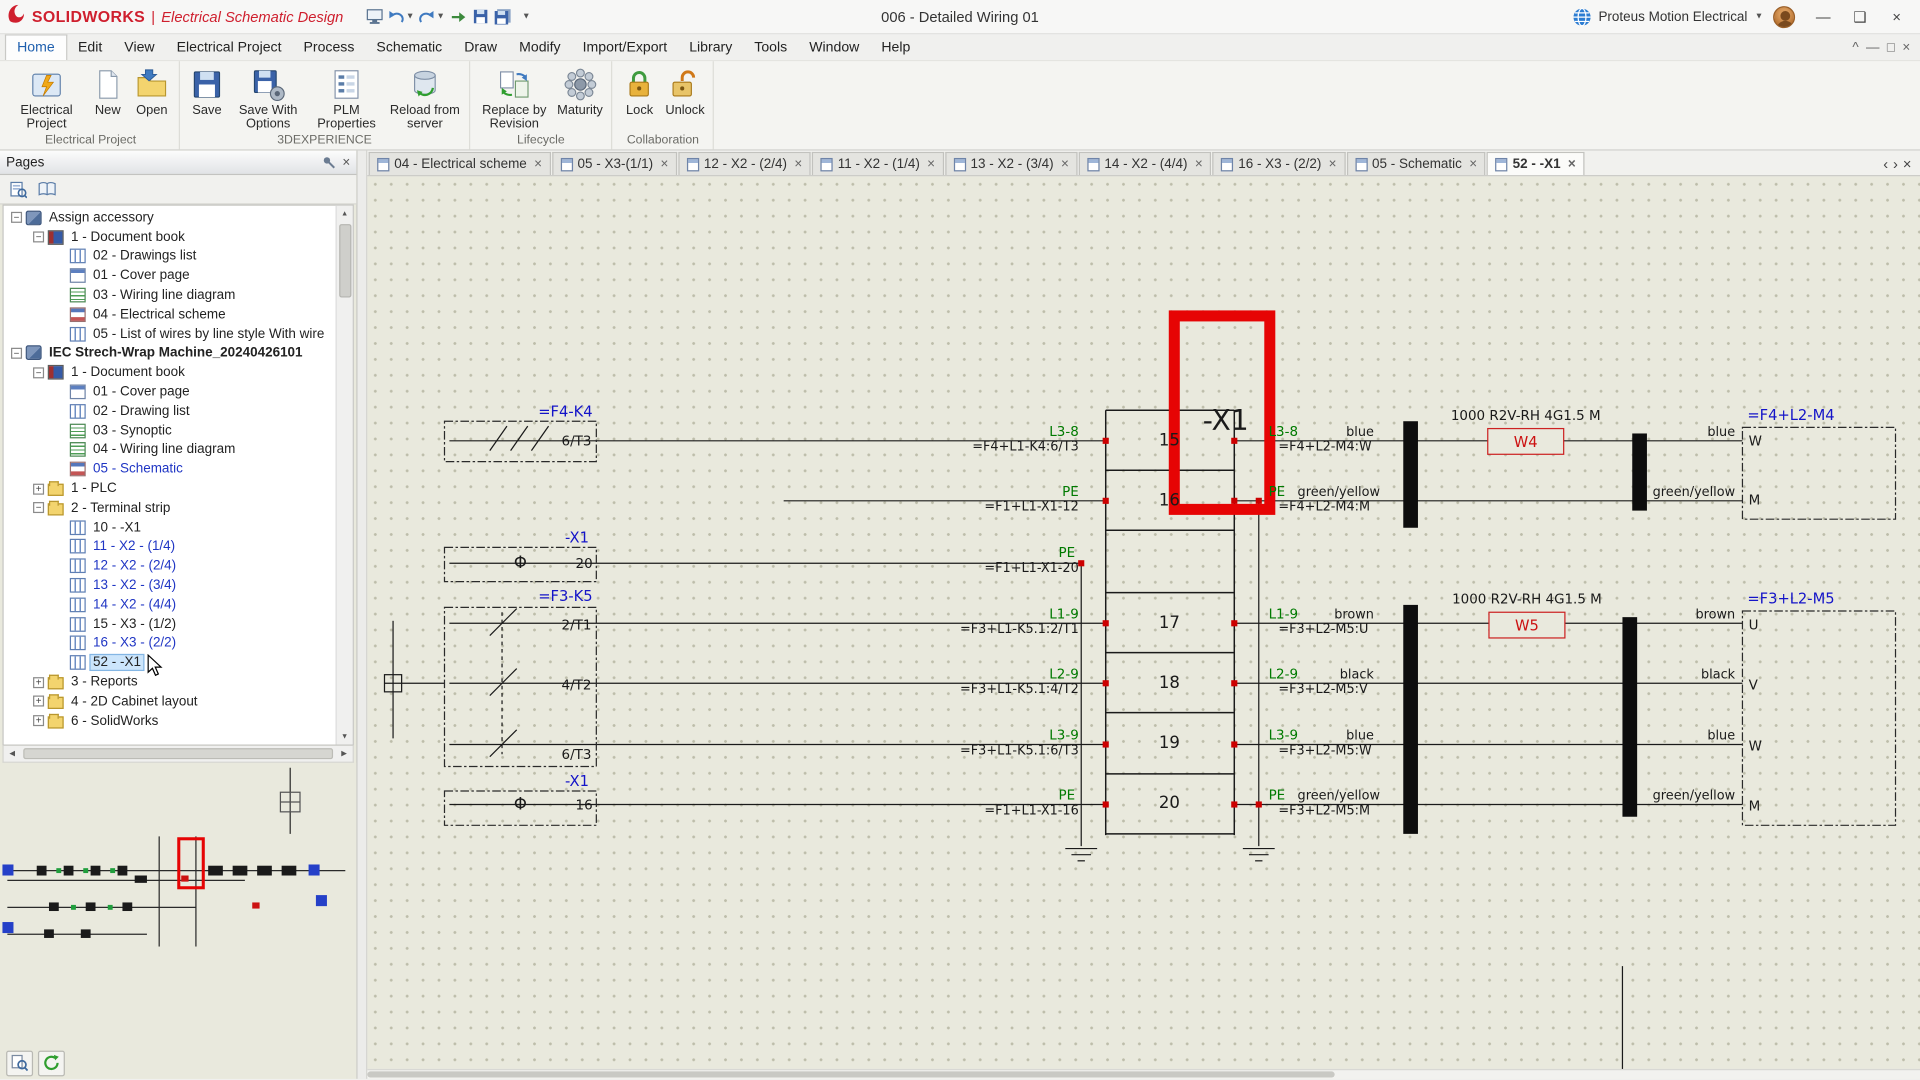 This screenshot has height=1080, width=1920. I want to click on cable-tag: W4, so click(1526, 442).